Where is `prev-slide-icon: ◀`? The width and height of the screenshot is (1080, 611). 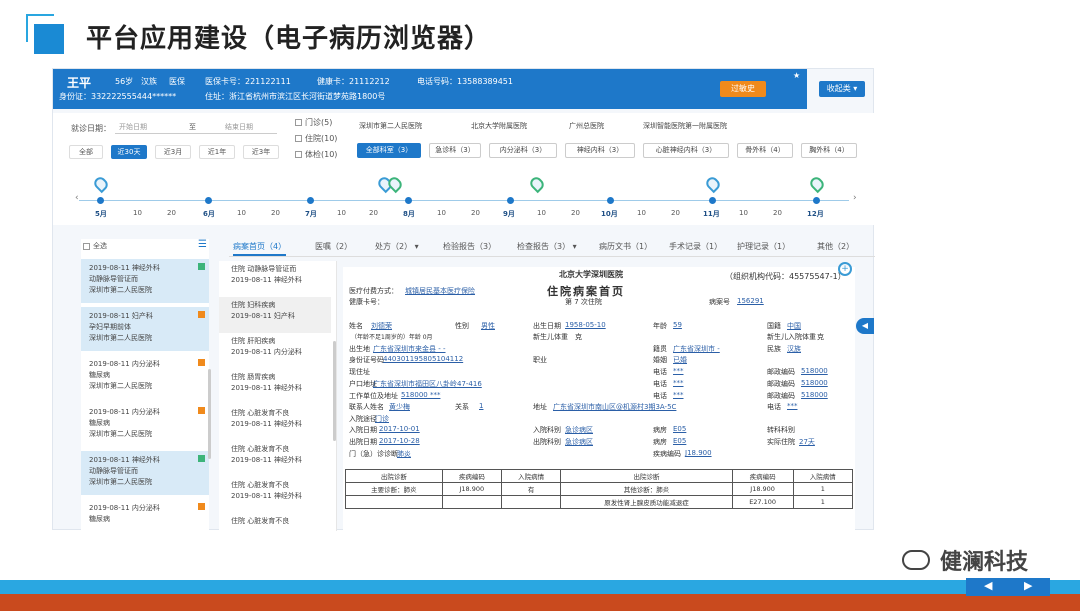 prev-slide-icon: ◀ is located at coordinates (988, 585).